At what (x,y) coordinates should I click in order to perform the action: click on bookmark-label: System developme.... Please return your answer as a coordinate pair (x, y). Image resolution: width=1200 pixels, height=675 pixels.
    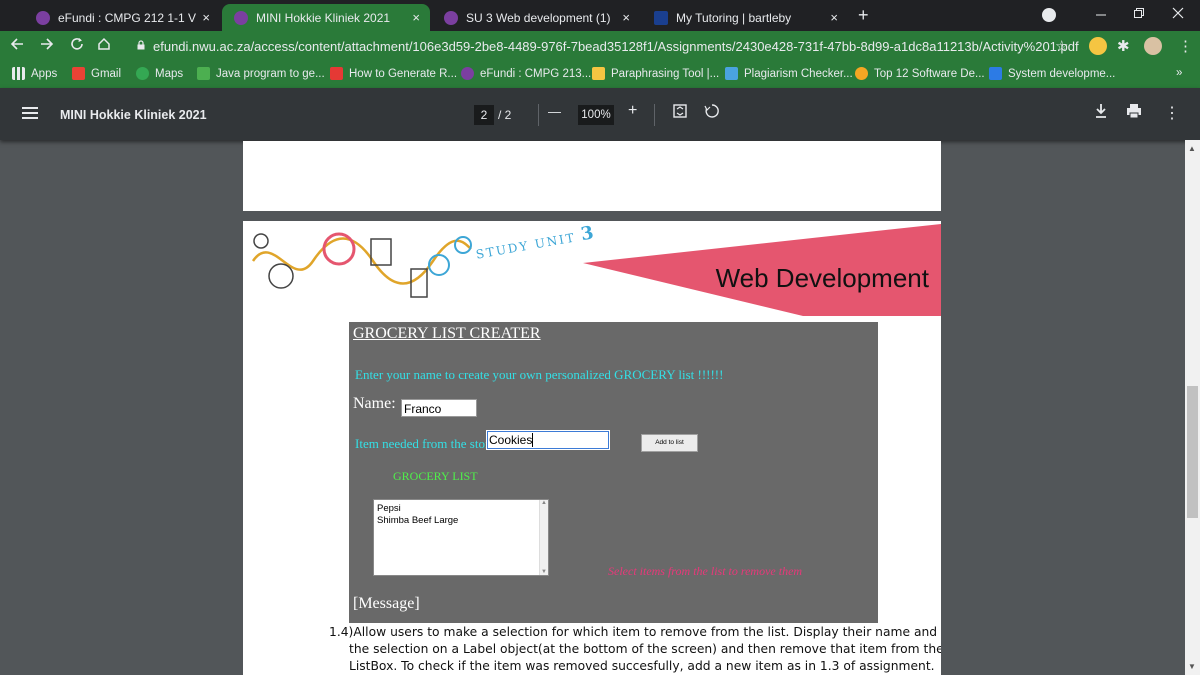
    Looking at the image, I should click on (1062, 73).